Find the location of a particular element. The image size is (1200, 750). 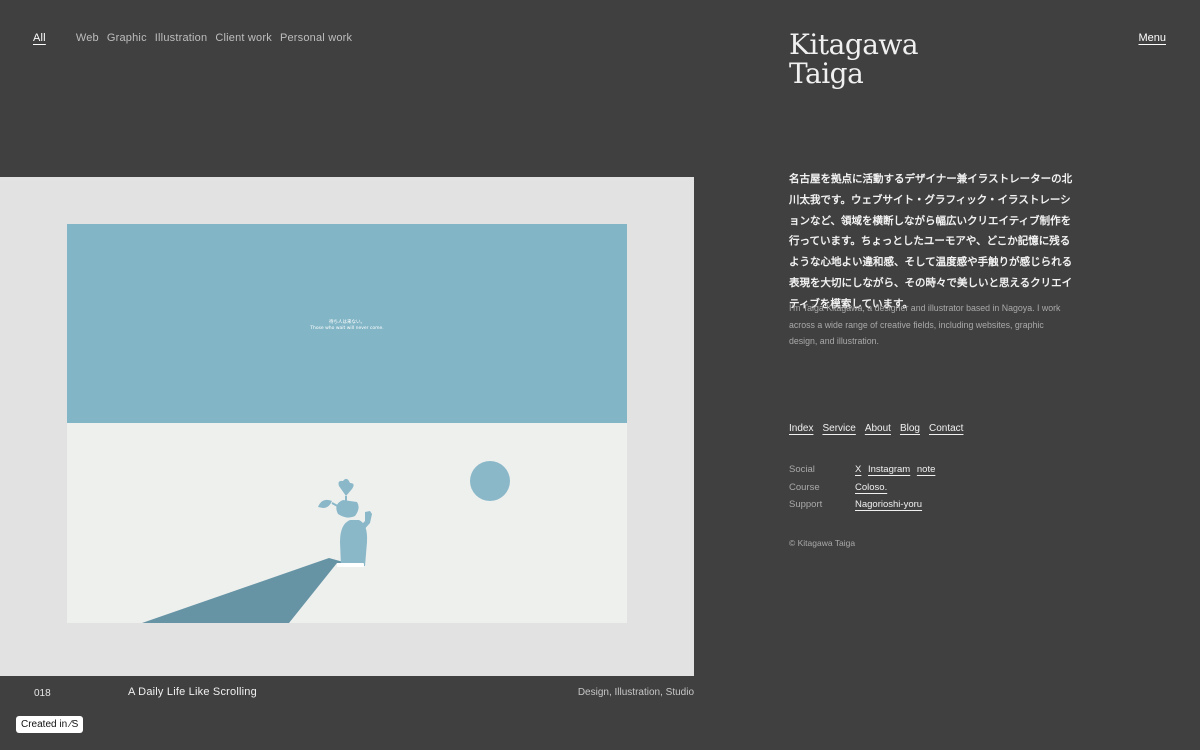

social-row: Social X Instagram note is located at coordinates (864, 470).